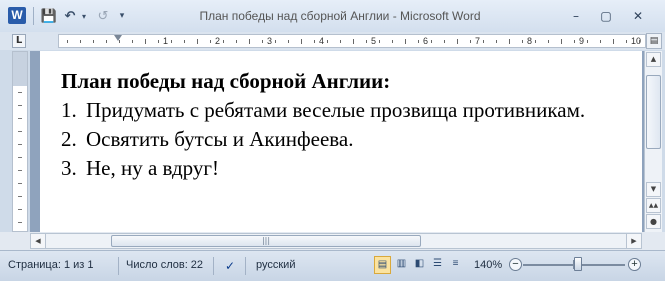 Image resolution: width=665 pixels, height=281 pixels. I want to click on undo-icon: ↶, so click(70, 16).